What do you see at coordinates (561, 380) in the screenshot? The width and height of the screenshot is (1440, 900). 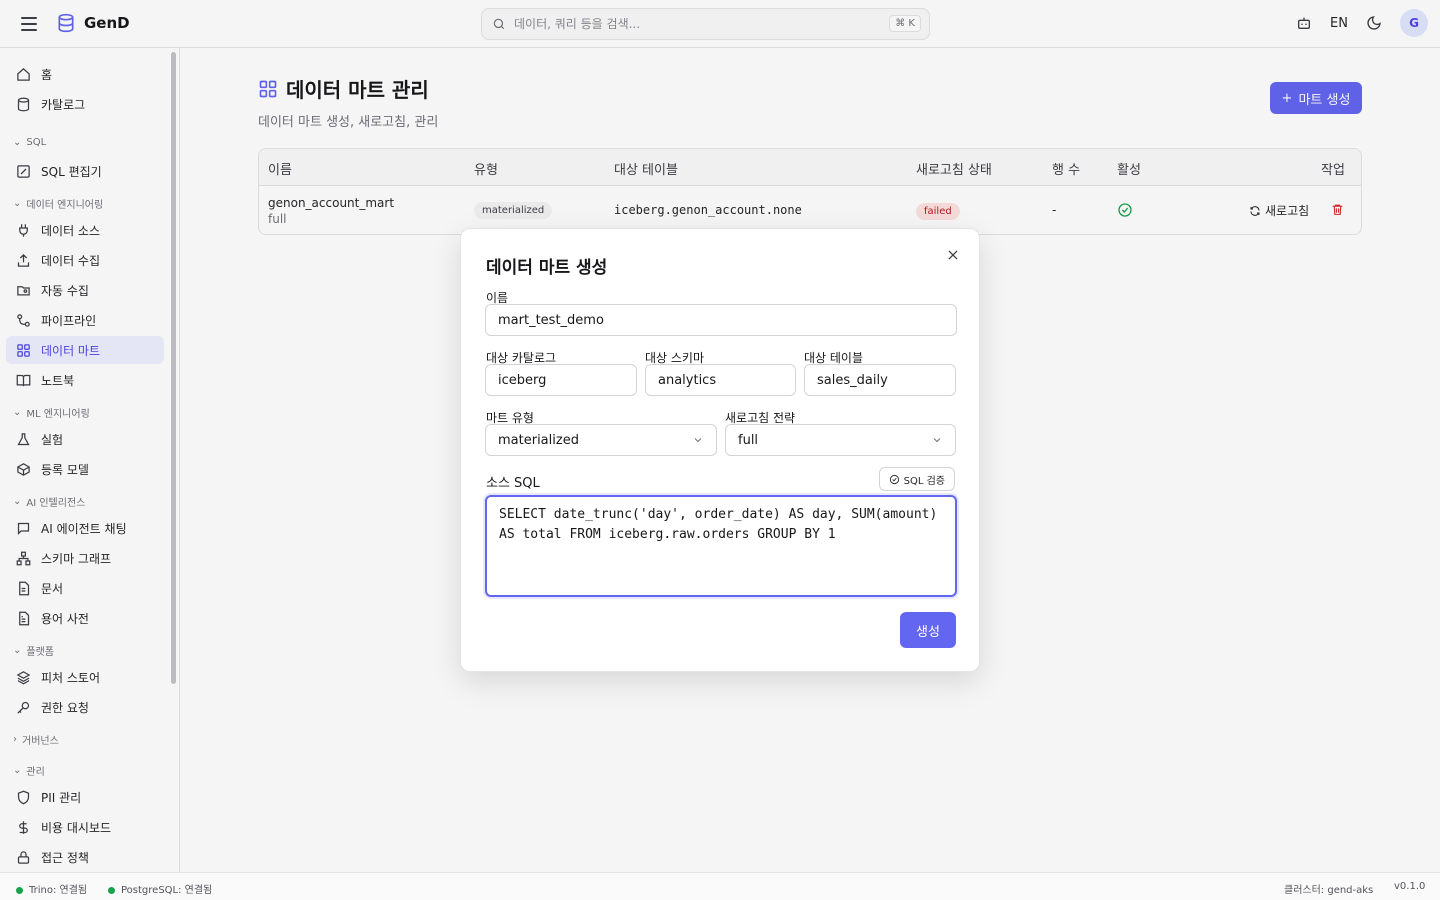 I see `catalog-input` at bounding box center [561, 380].